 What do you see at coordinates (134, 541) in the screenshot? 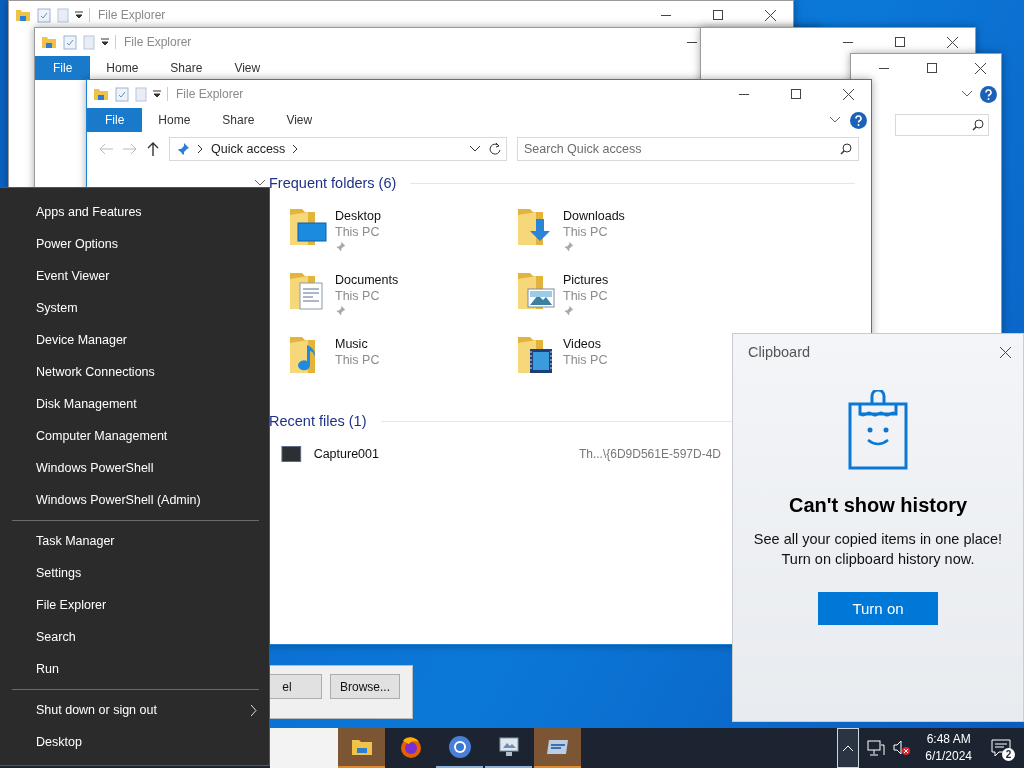
I see `menu-item: Task Manager` at bounding box center [134, 541].